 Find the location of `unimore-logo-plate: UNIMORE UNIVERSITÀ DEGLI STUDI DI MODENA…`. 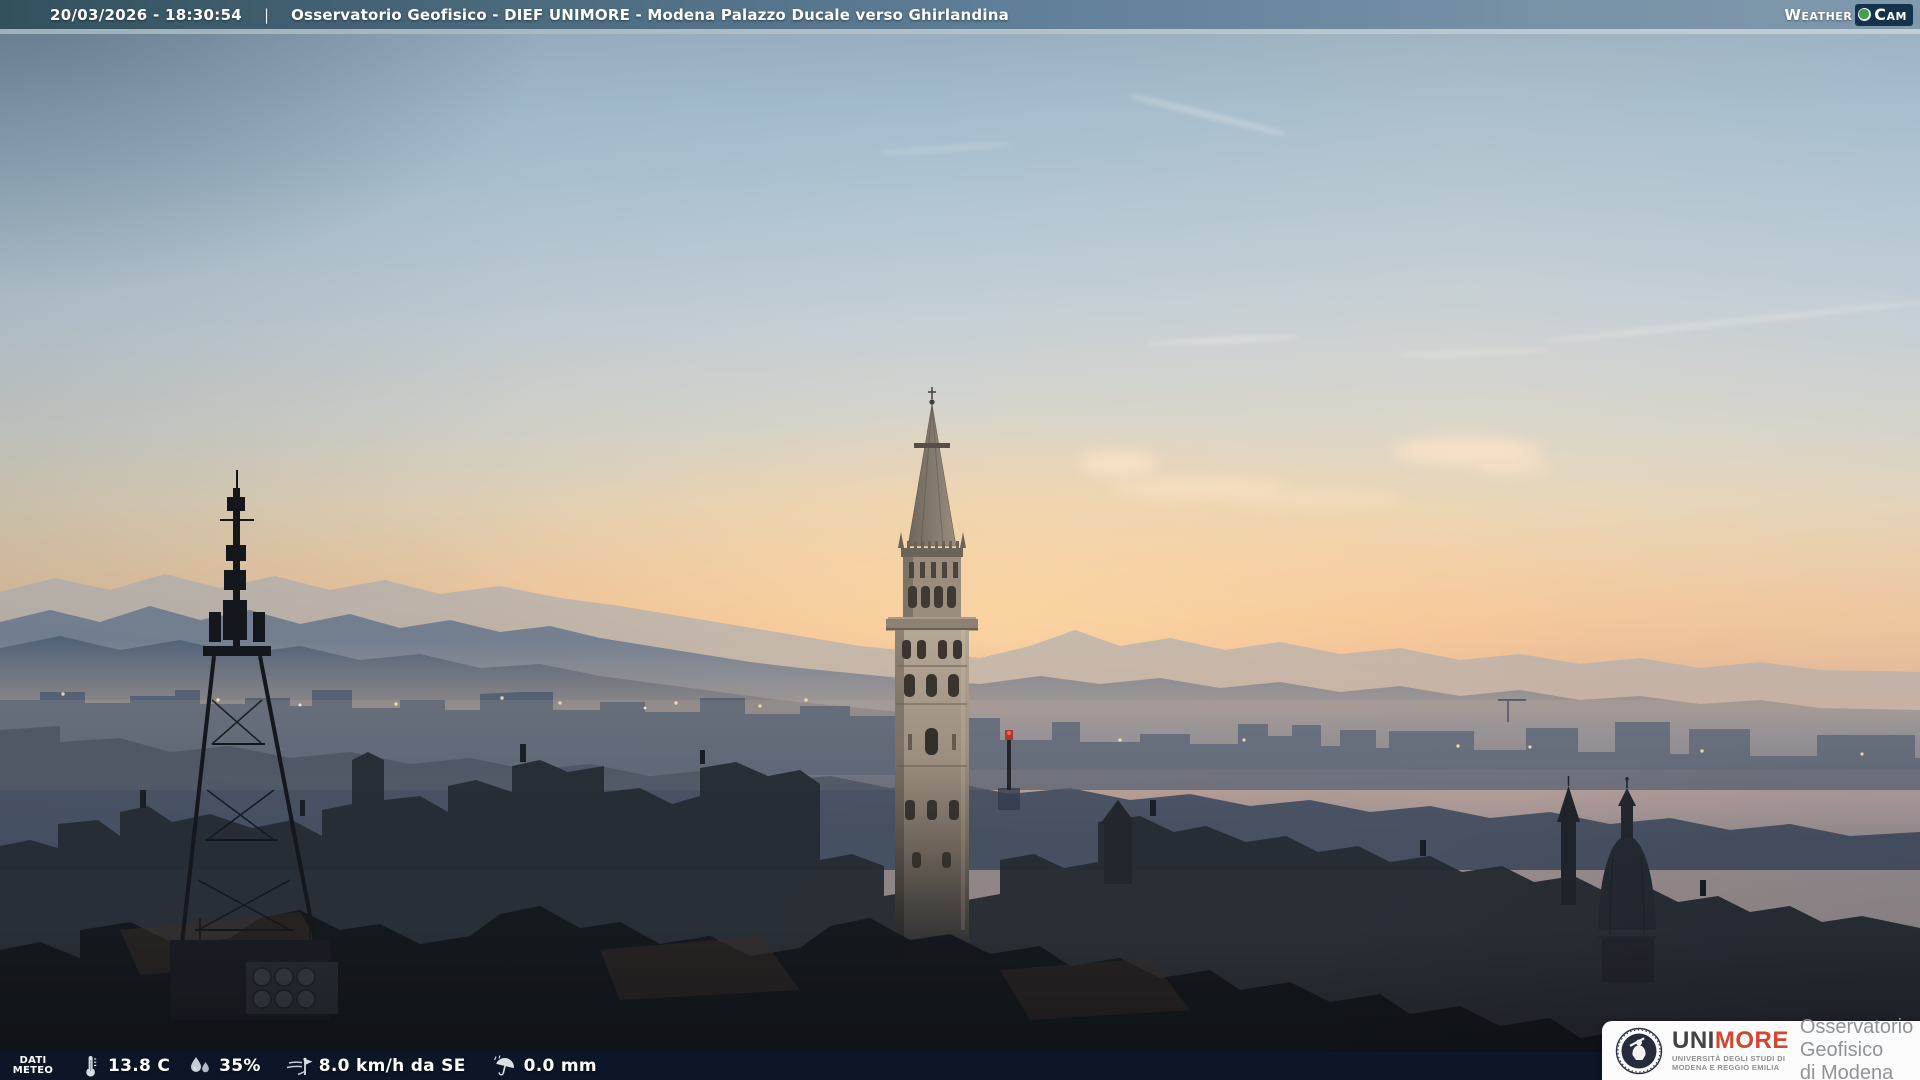

unimore-logo-plate: UNIMORE UNIVERSITÀ DEGLI STUDI DI MODENA… is located at coordinates (1761, 1048).